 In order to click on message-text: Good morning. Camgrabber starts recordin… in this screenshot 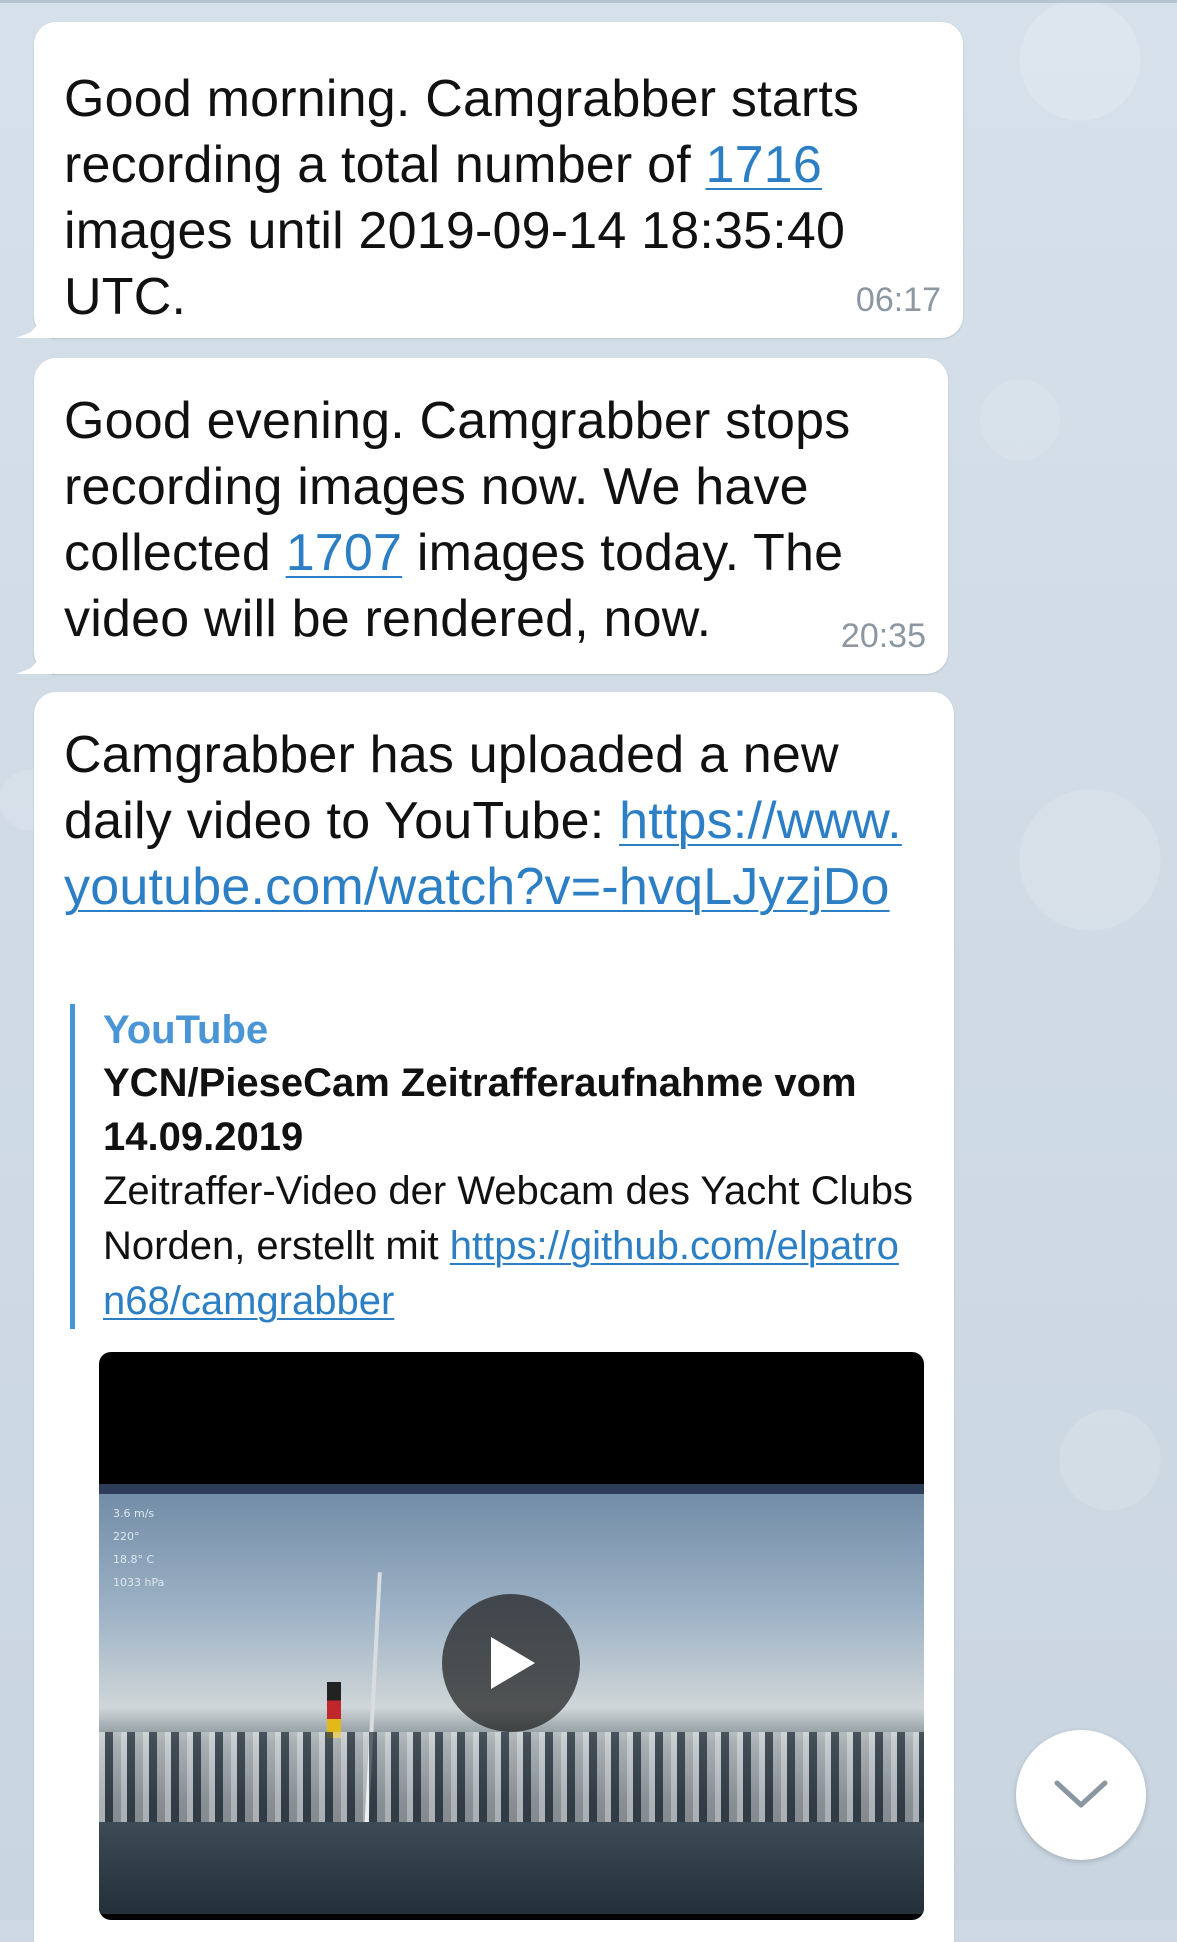, I will do `click(497, 198)`.